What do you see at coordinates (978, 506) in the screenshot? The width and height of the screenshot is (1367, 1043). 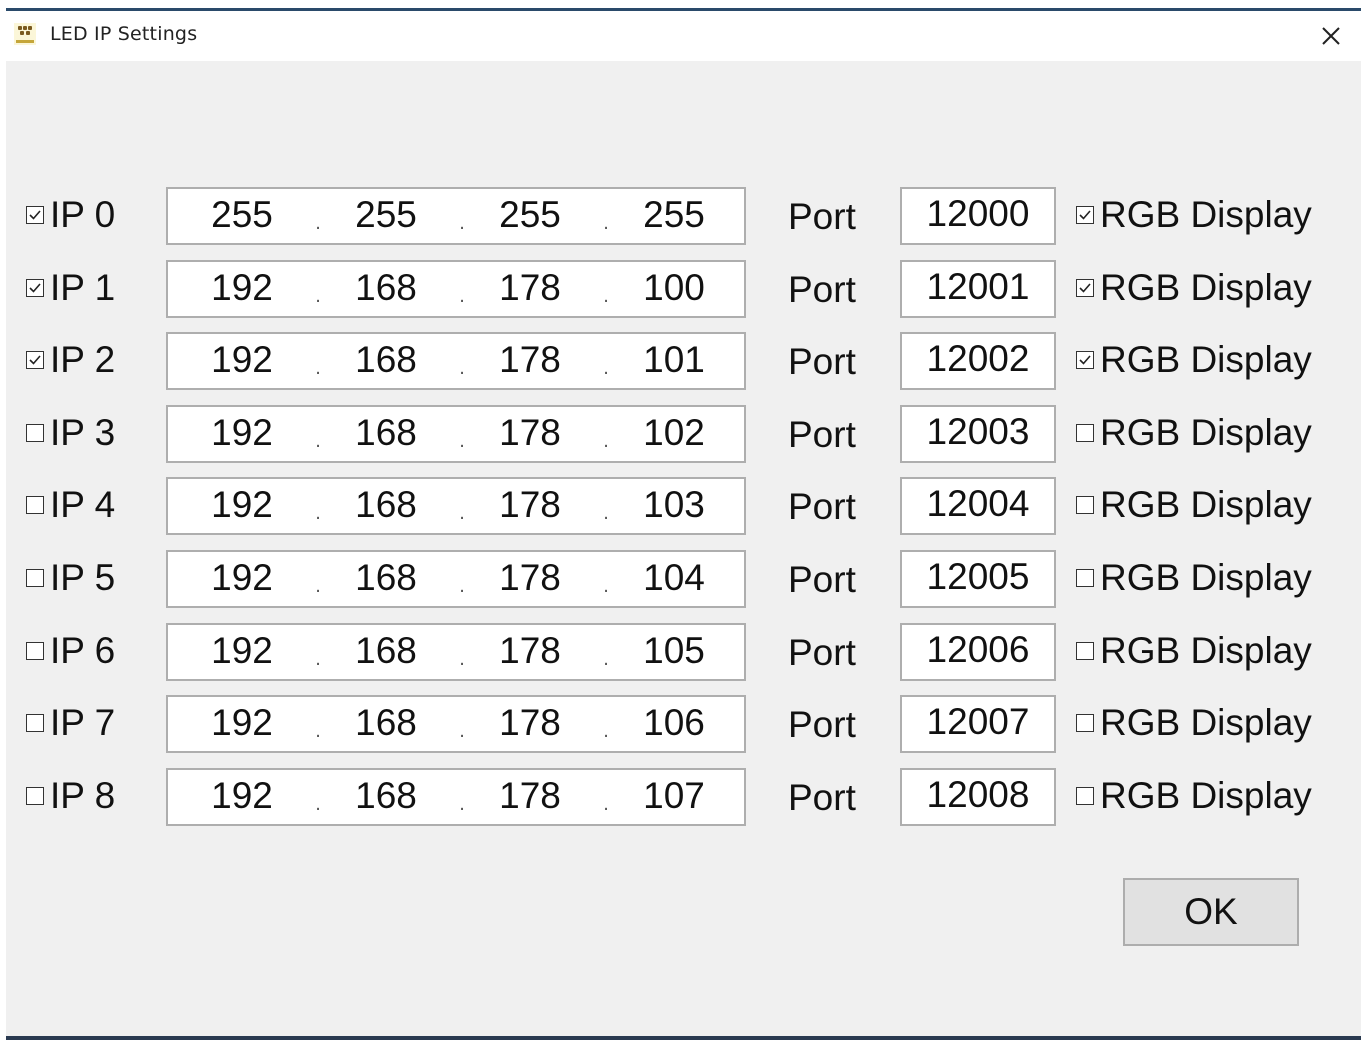 I see `port-field: 12004` at bounding box center [978, 506].